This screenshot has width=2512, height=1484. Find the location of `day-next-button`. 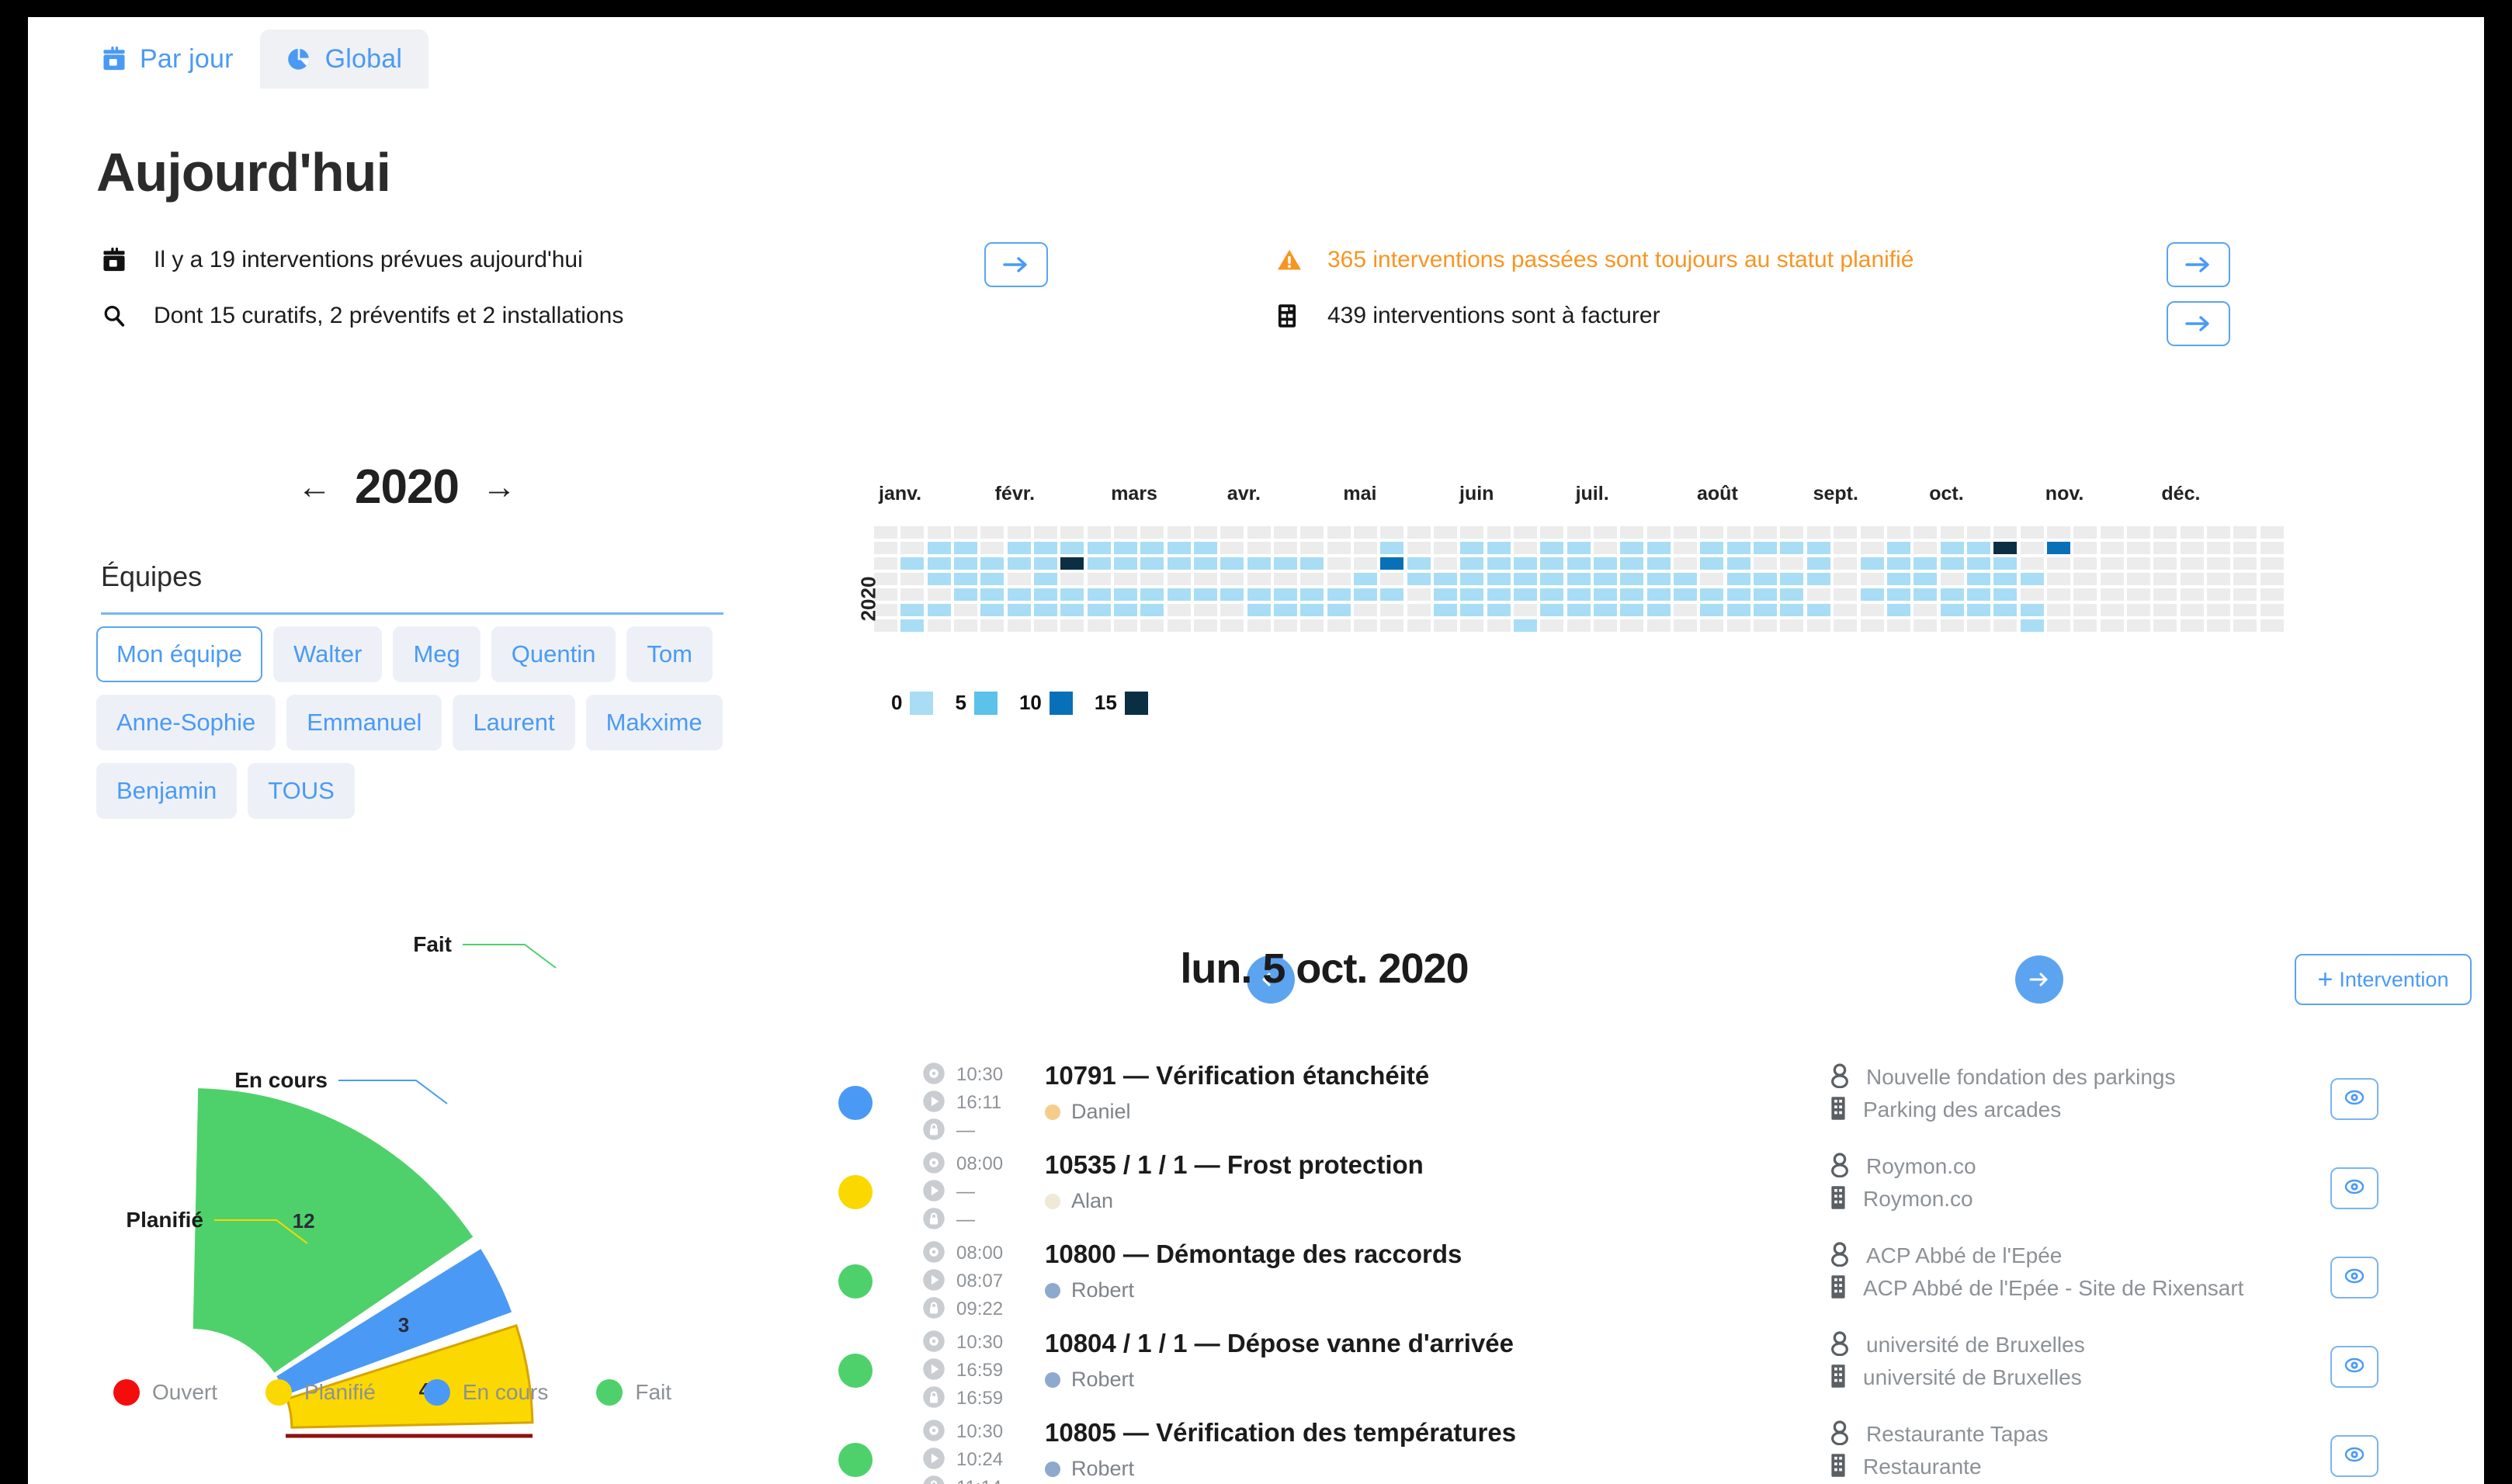

day-next-button is located at coordinates (2039, 980).